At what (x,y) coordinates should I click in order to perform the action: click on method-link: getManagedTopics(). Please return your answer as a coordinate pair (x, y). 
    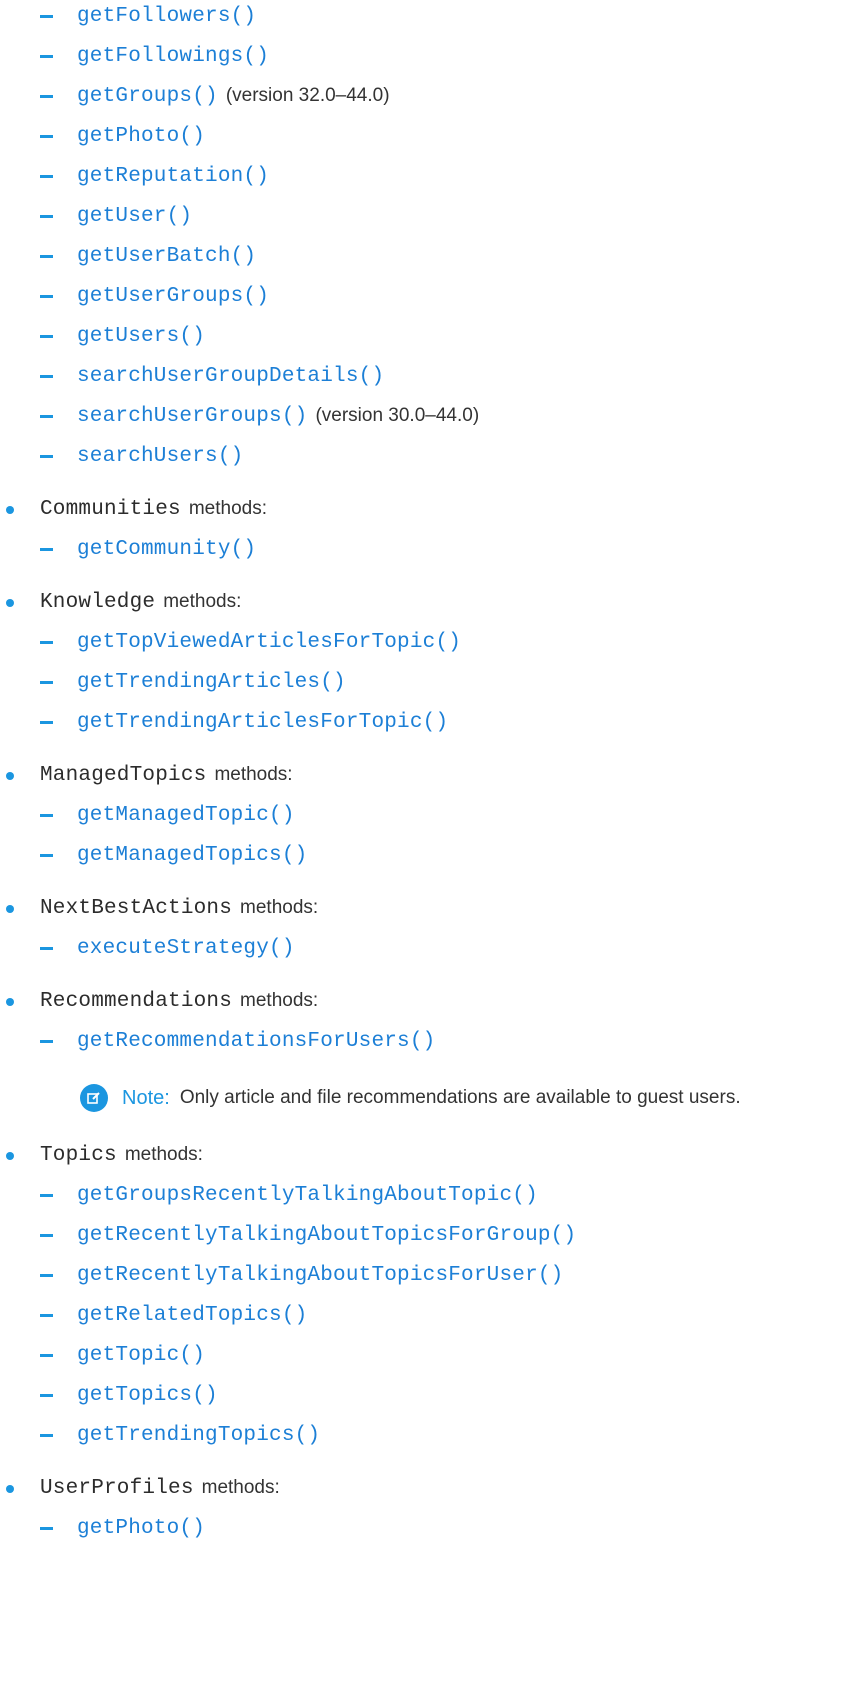
    Looking at the image, I should click on (192, 855).